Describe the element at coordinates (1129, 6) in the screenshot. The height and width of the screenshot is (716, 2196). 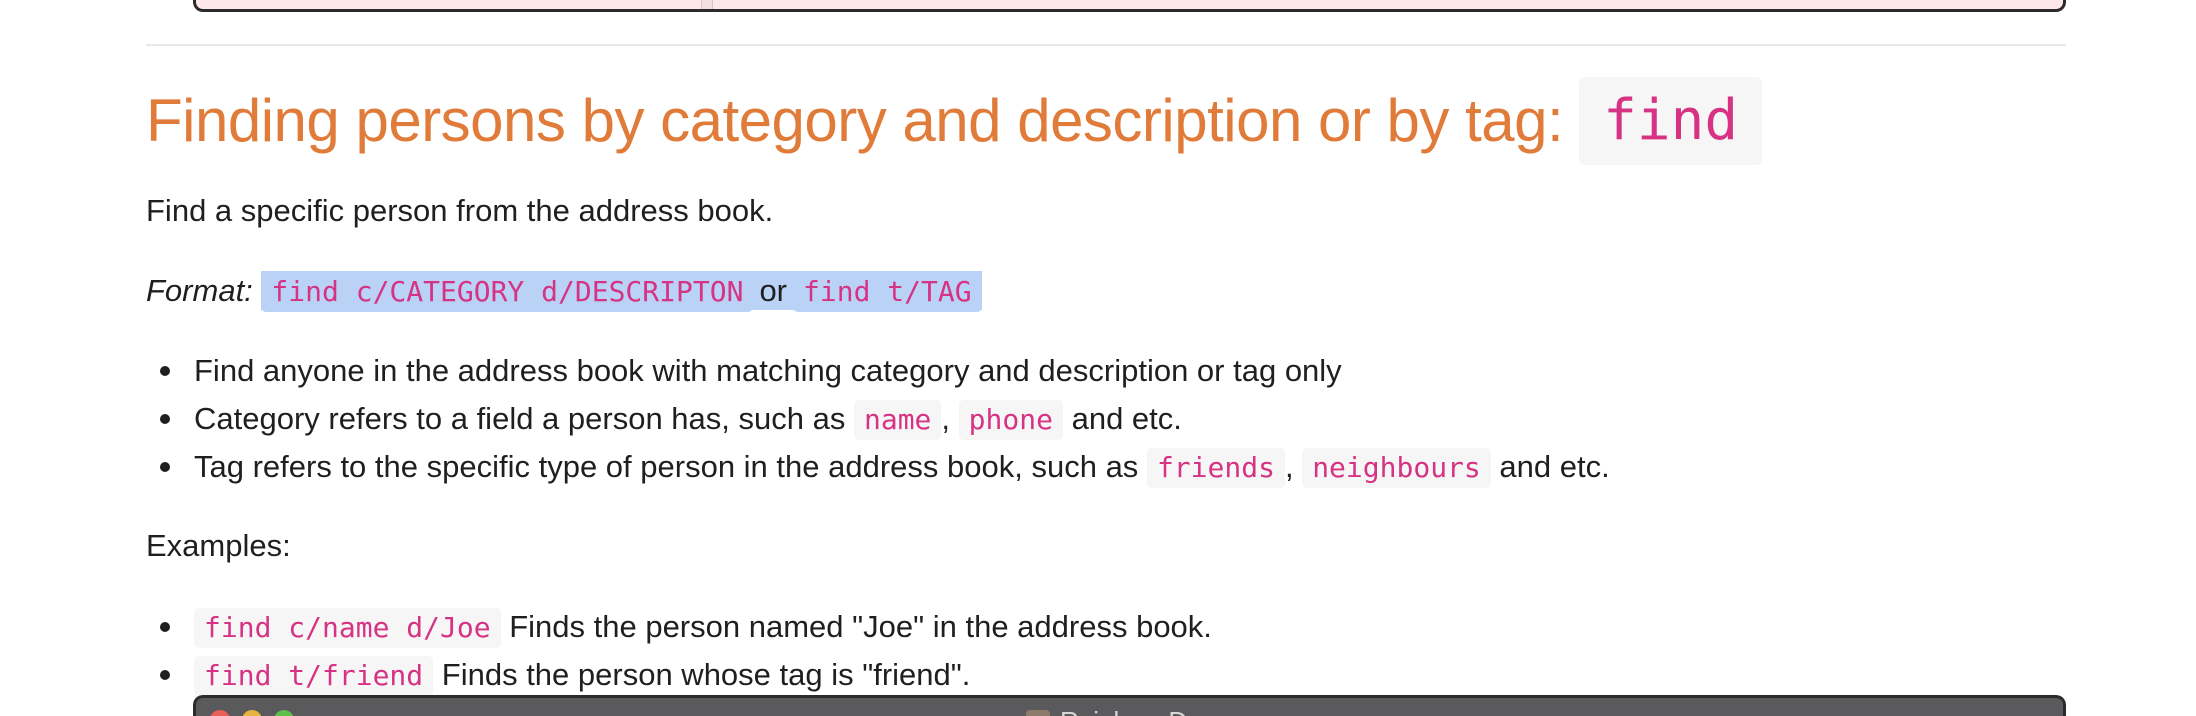
I see `top-screenshot-image` at that location.